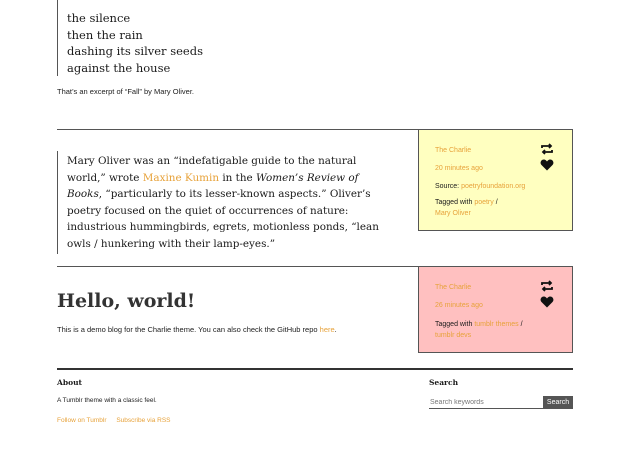 The height and width of the screenshot is (450, 630). I want to click on footer-about-heading: About, so click(69, 382).